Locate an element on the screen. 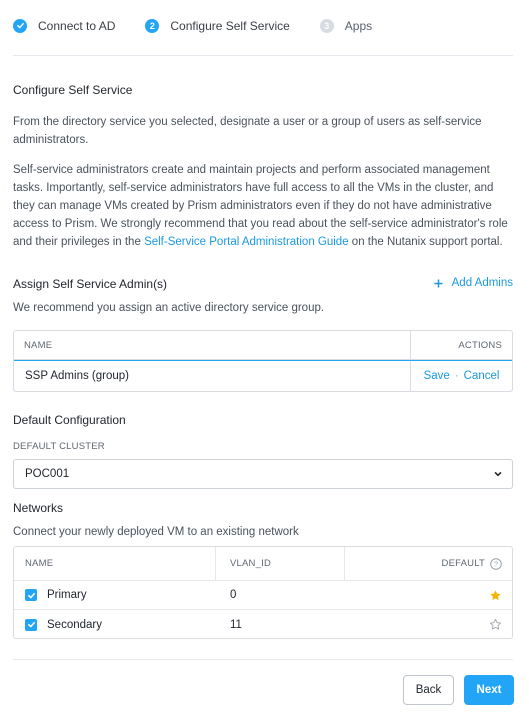 This screenshot has width=529, height=723. next-button: Next is located at coordinates (489, 690).